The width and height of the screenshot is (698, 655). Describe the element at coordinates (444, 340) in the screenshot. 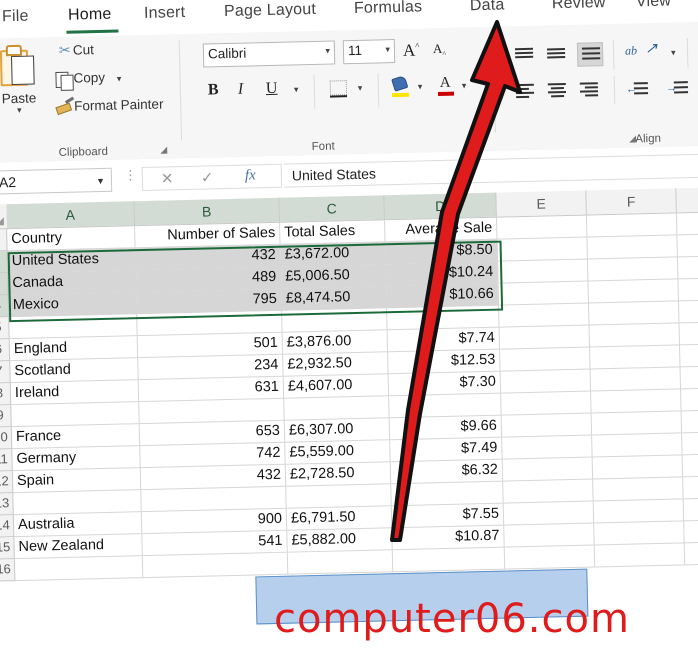

I see `cell-D6: $7.74` at that location.